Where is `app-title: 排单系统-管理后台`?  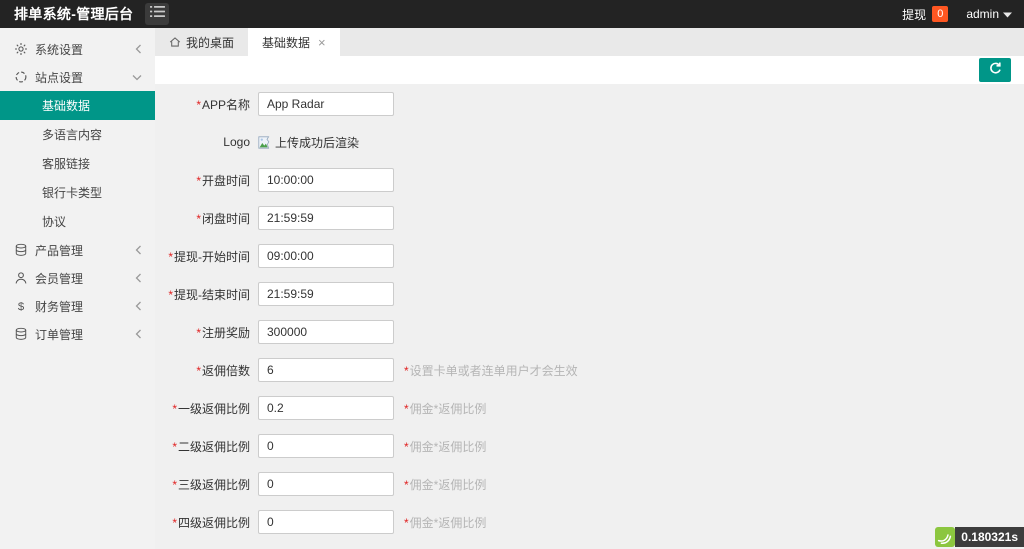
app-title: 排单系统-管理后台 is located at coordinates (74, 14).